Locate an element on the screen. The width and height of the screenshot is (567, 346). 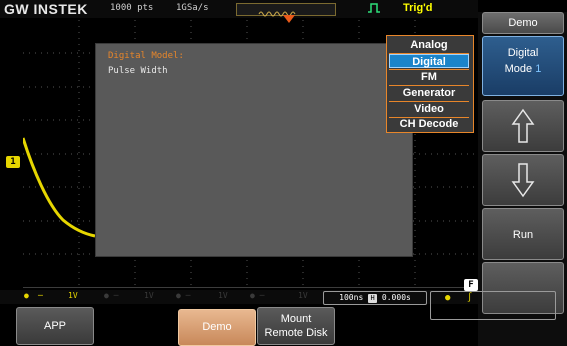
app-button: APP is located at coordinates (55, 326).